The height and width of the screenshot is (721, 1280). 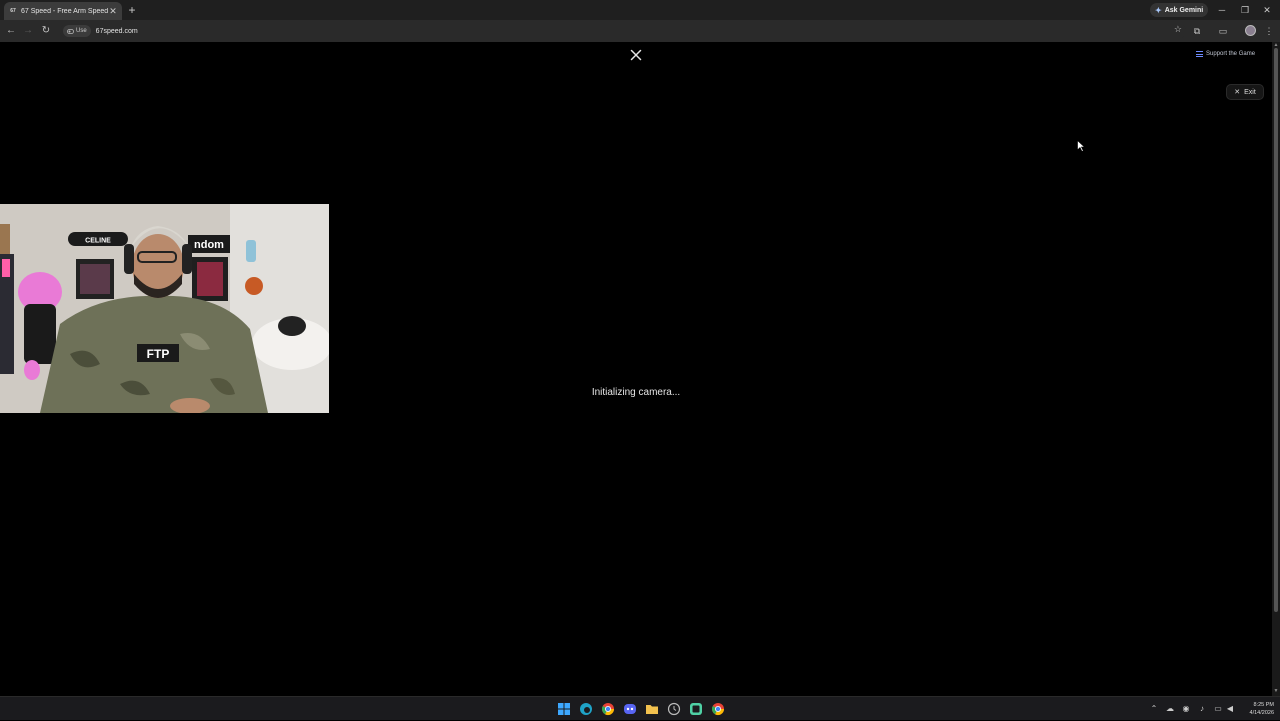 What do you see at coordinates (630, 709) in the screenshot?
I see `discord-icon` at bounding box center [630, 709].